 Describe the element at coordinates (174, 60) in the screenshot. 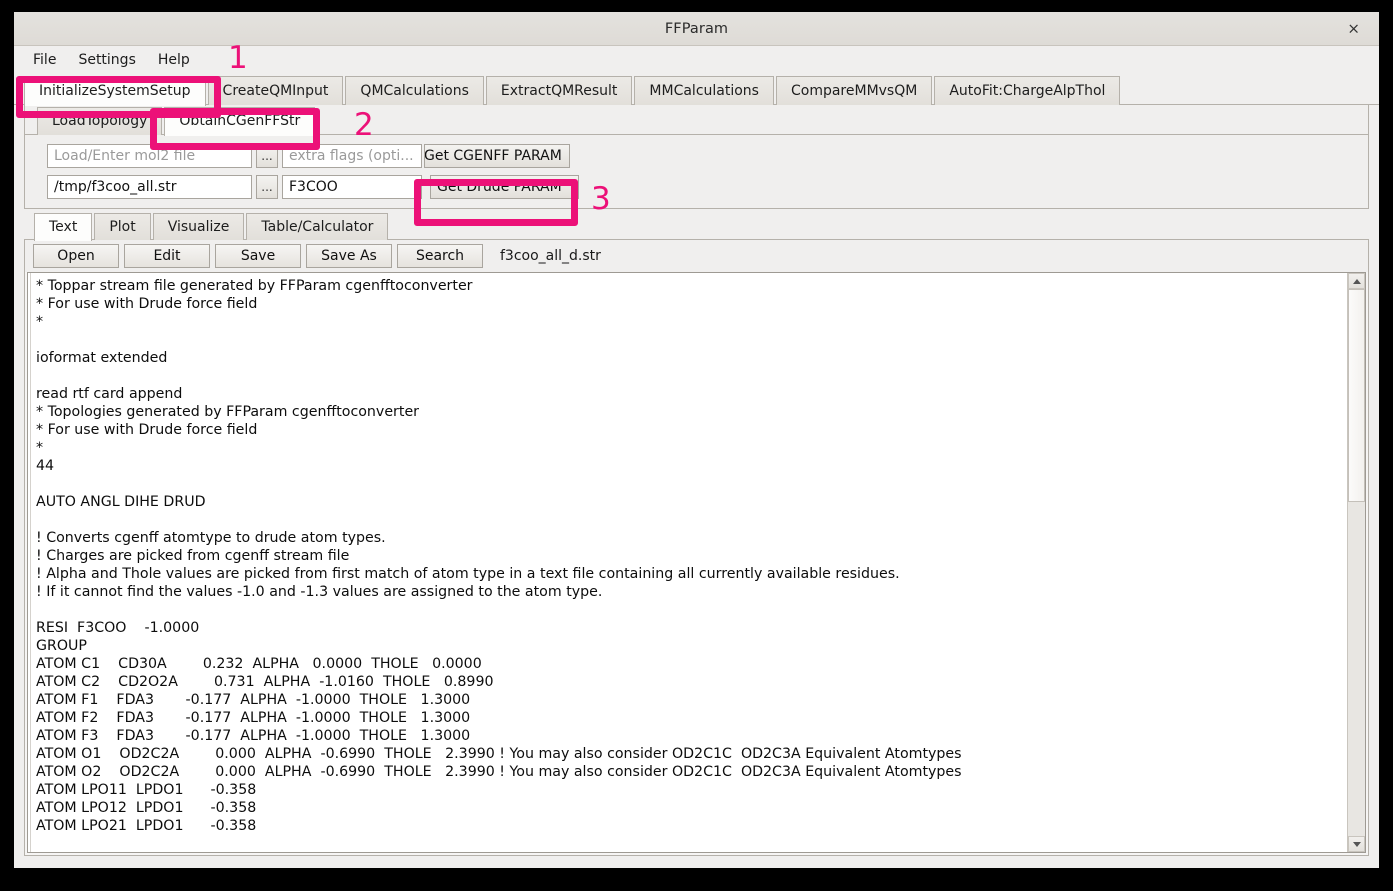

I see `menu-item-help: Help` at that location.